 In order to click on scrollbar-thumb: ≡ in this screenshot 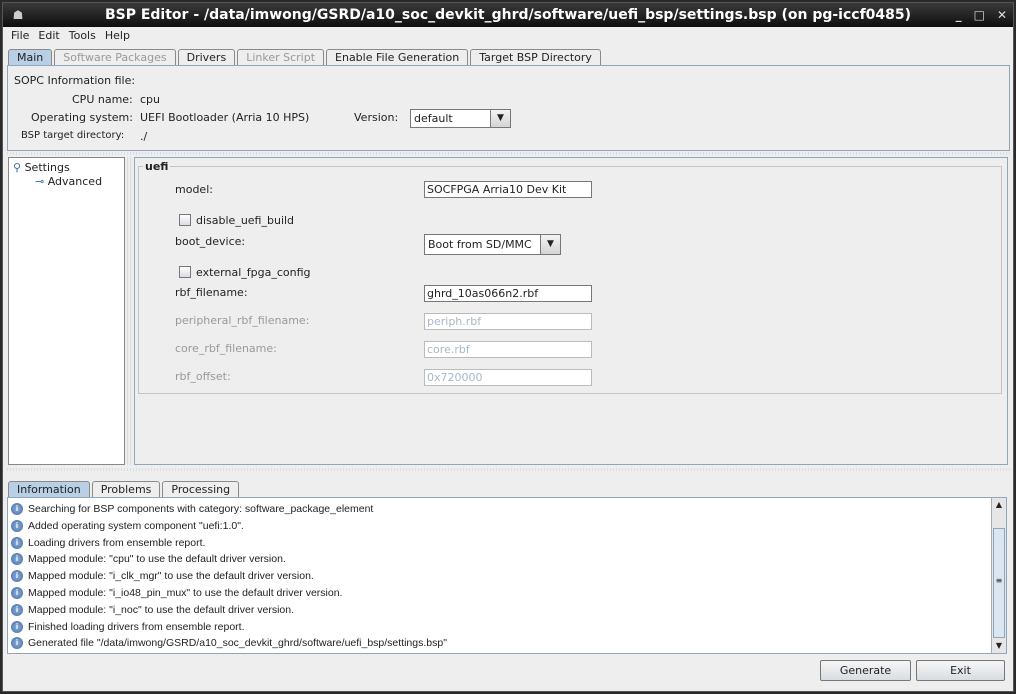, I will do `click(999, 583)`.